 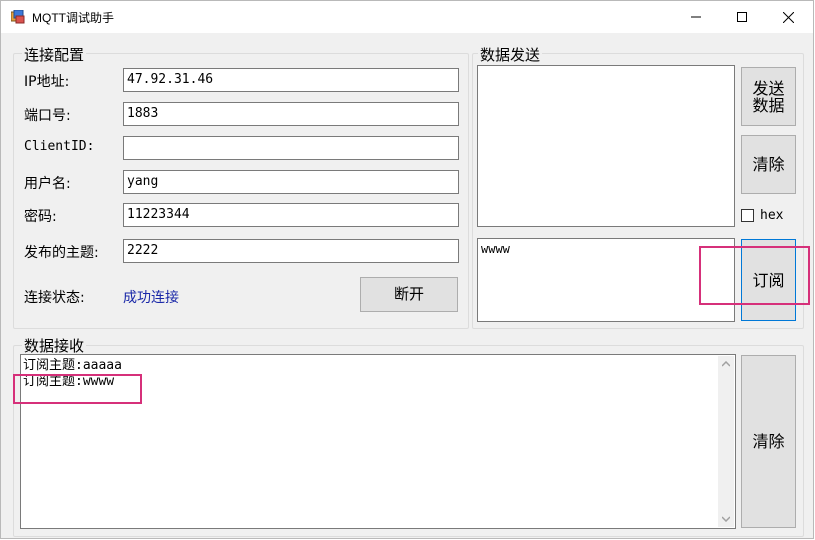 What do you see at coordinates (18, 17) in the screenshot?
I see `app-icon` at bounding box center [18, 17].